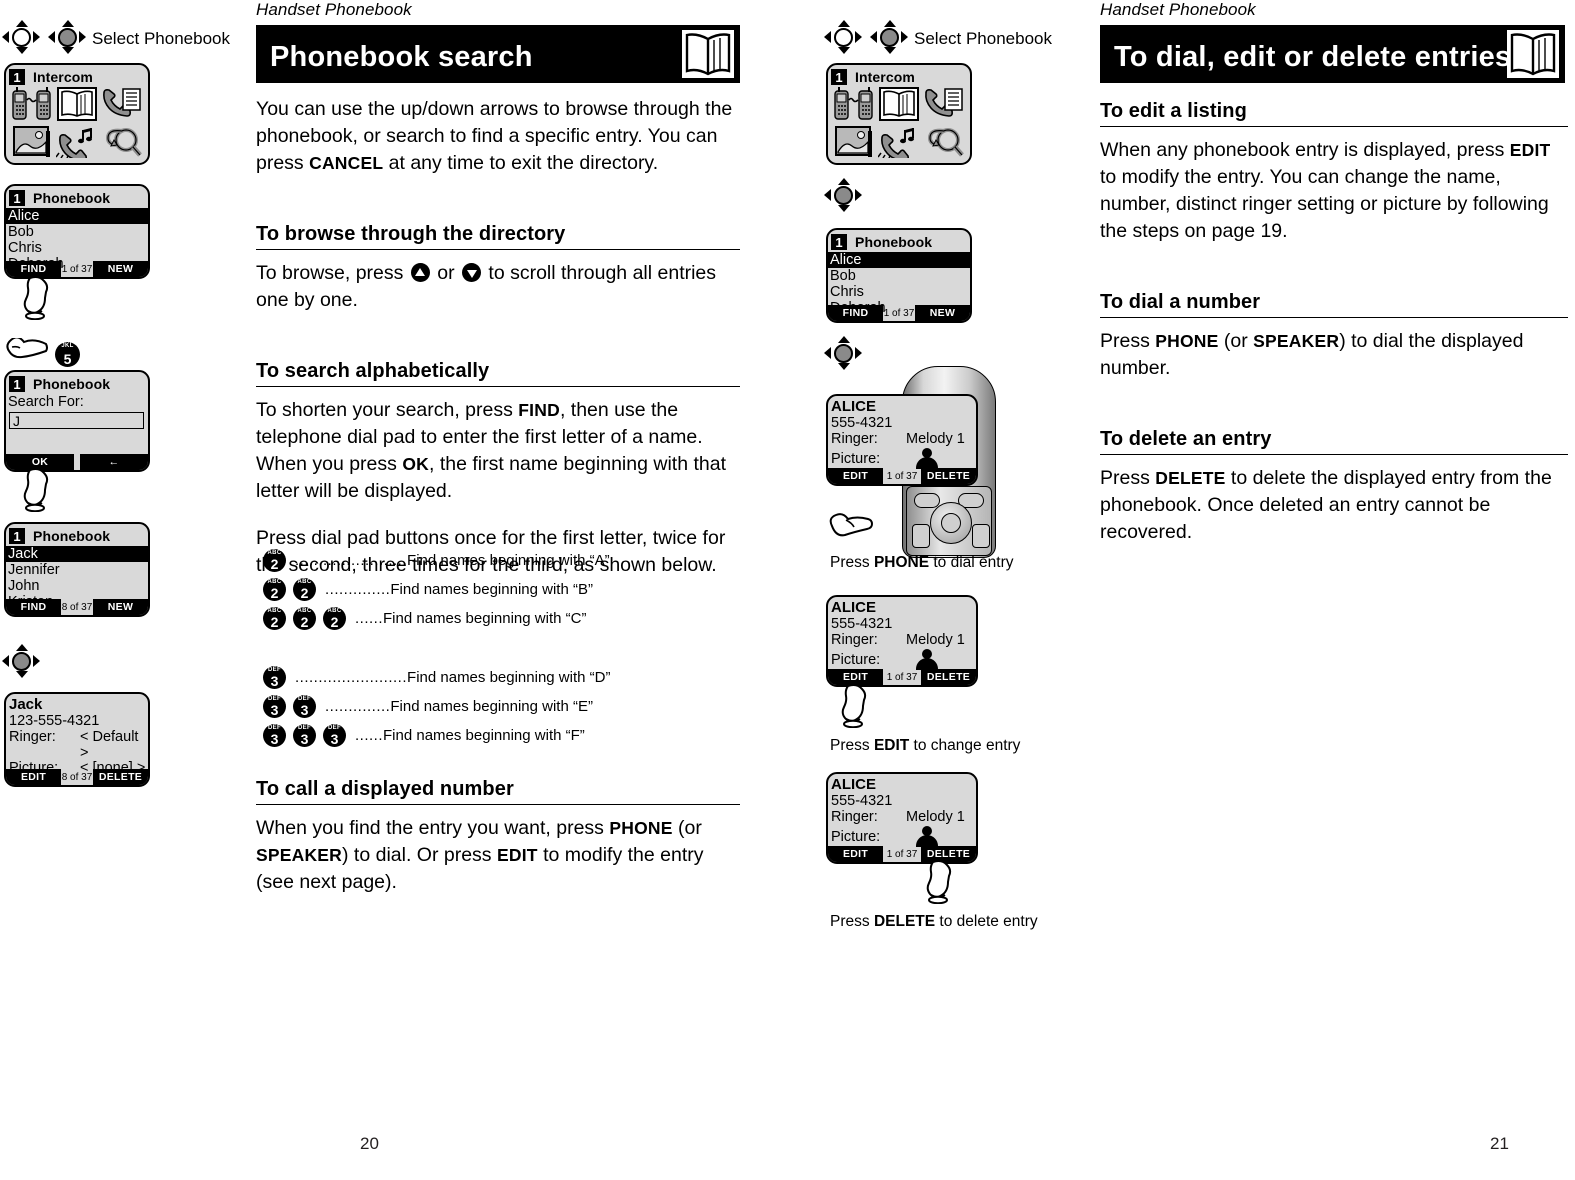 Image resolution: width=1575 pixels, height=1180 pixels. Describe the element at coordinates (971, 562) in the screenshot. I see `caption-text-2: to dial entry` at that location.